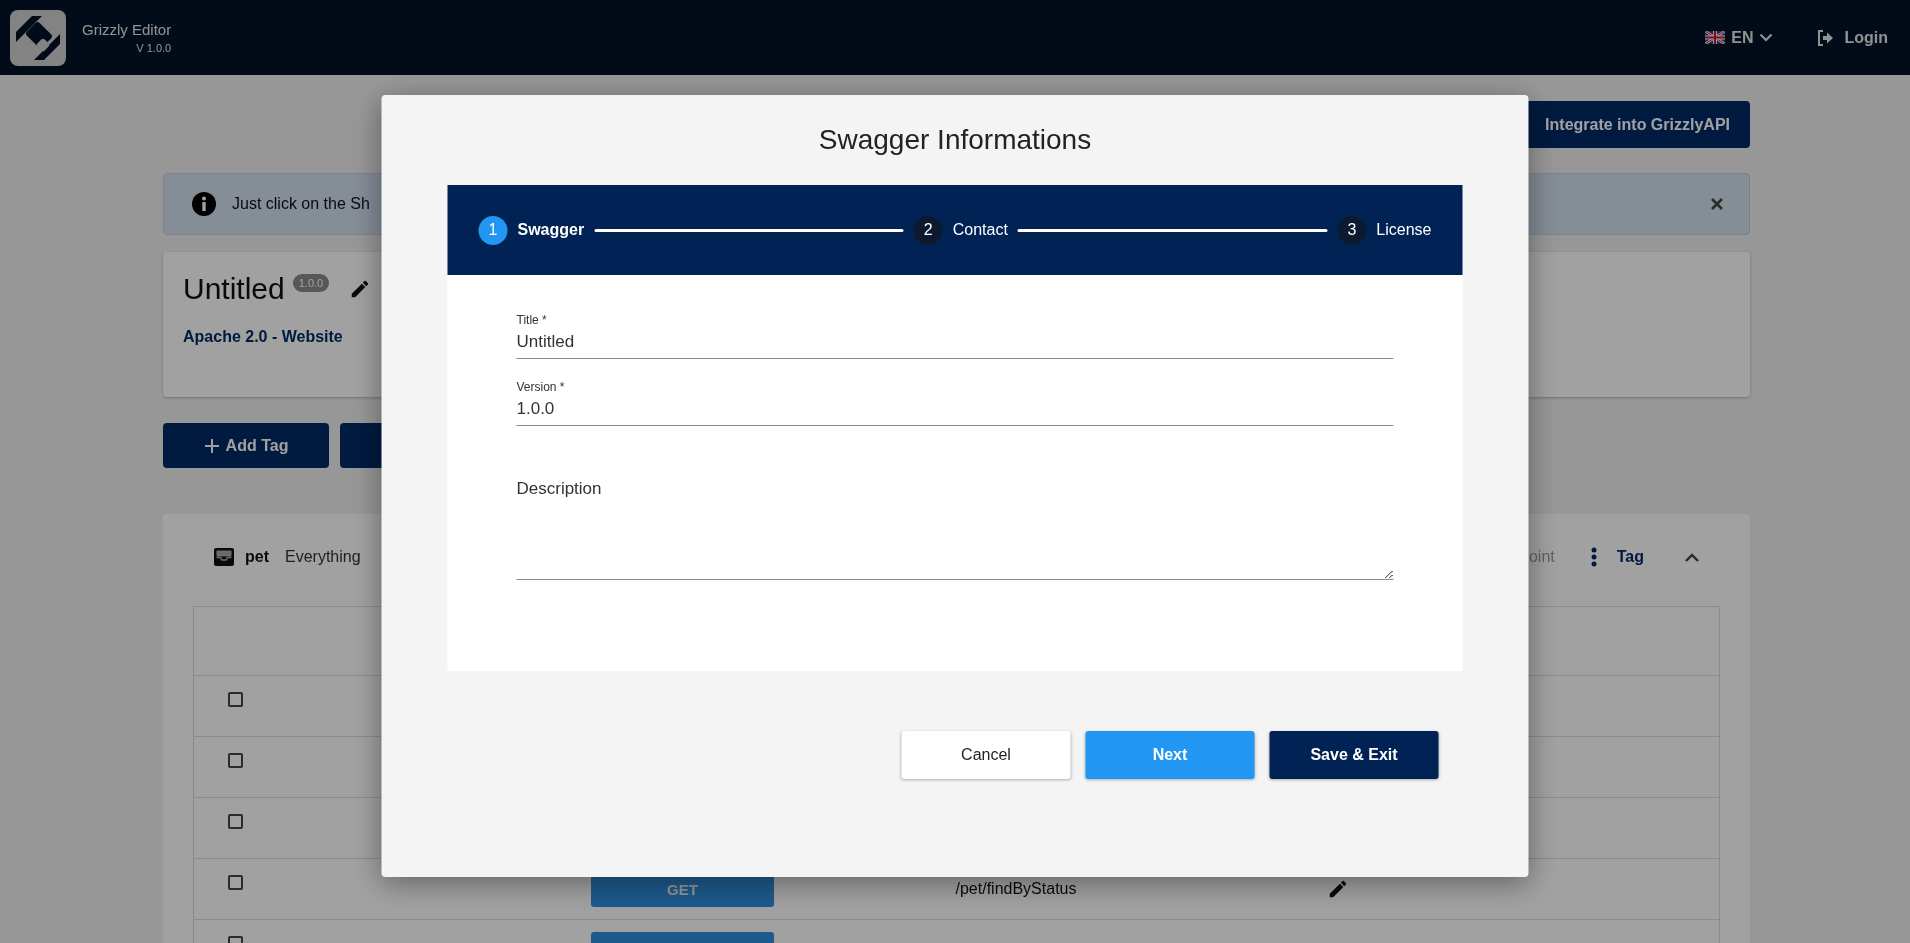 The image size is (1910, 943). What do you see at coordinates (246, 445) in the screenshot?
I see `add-tag-button: Add Tag` at bounding box center [246, 445].